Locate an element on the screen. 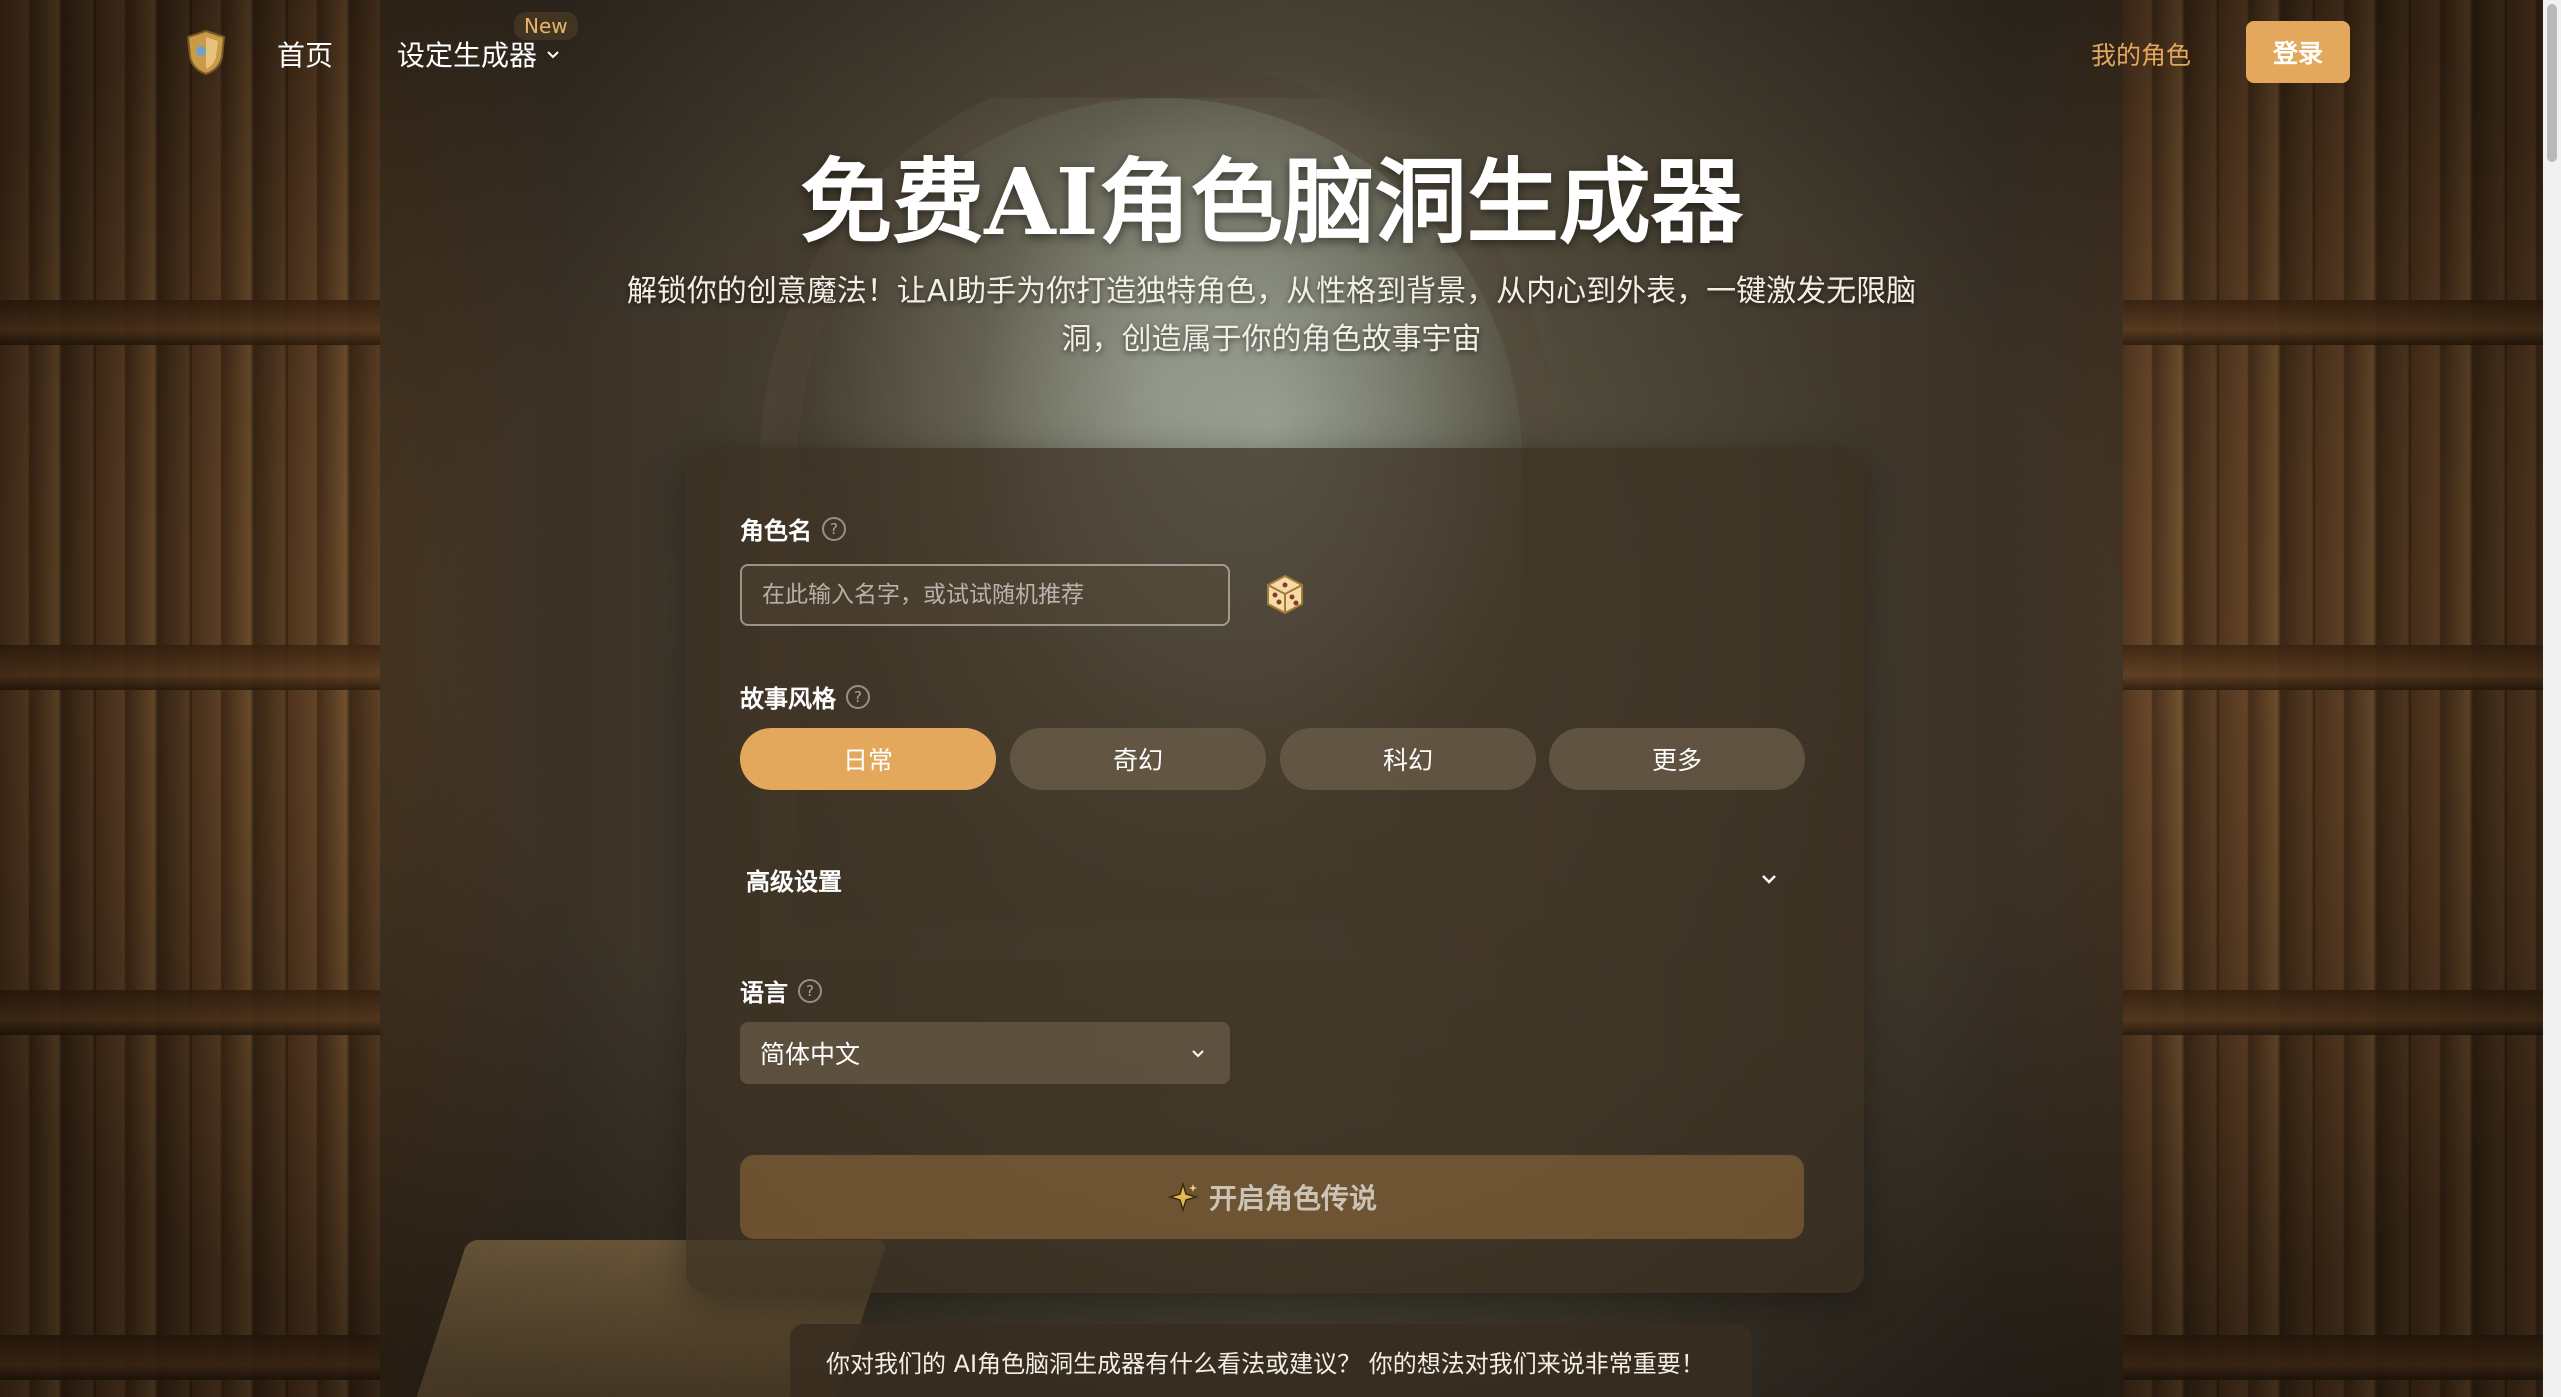 The height and width of the screenshot is (1397, 2561). sparkle-icon is located at coordinates (1183, 1197).